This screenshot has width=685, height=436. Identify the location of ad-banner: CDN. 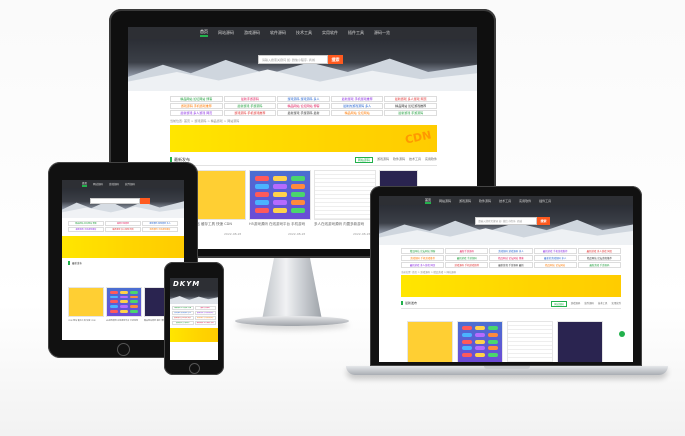
(303, 138).